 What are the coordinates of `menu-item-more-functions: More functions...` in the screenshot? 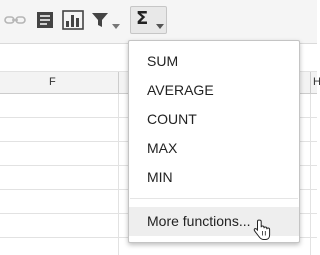 It's located at (214, 221).